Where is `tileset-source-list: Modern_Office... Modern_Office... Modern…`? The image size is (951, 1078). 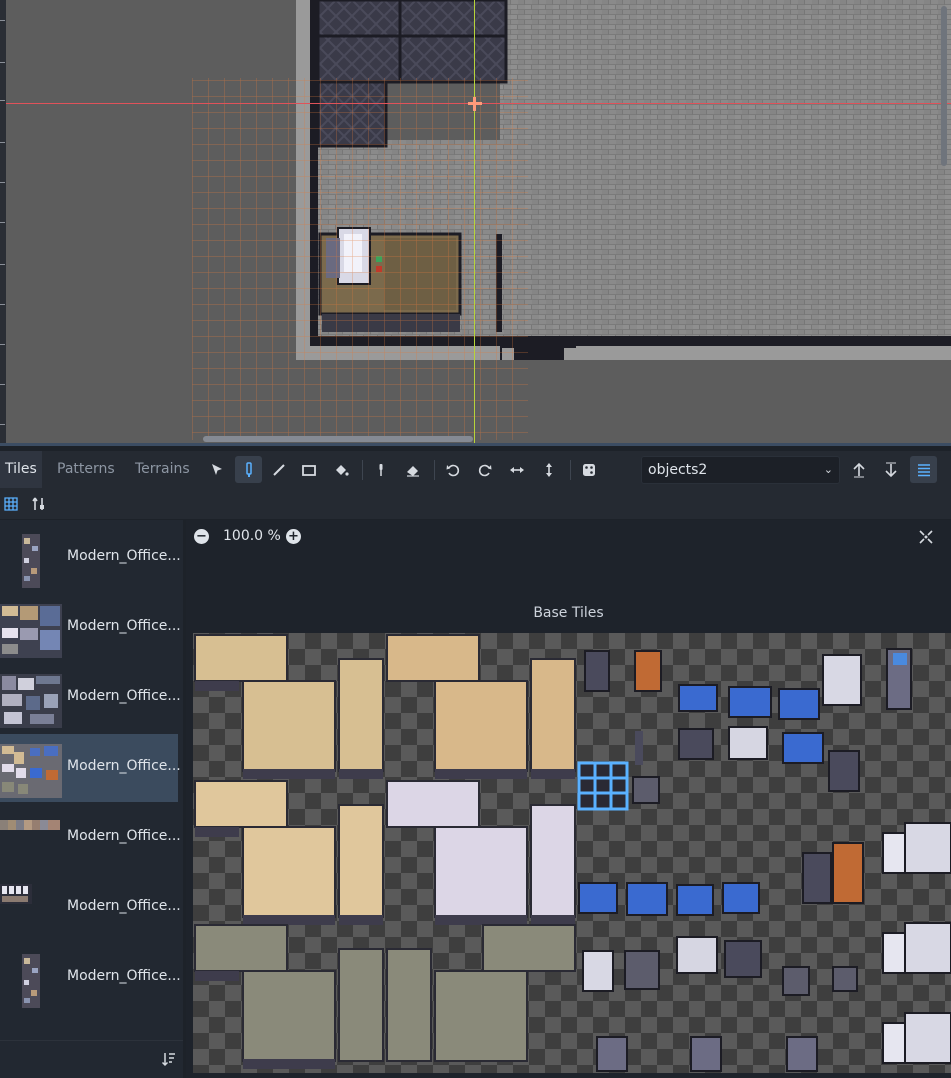 tileset-source-list: Modern_Office... Modern_Office... Modern… is located at coordinates (91, 780).